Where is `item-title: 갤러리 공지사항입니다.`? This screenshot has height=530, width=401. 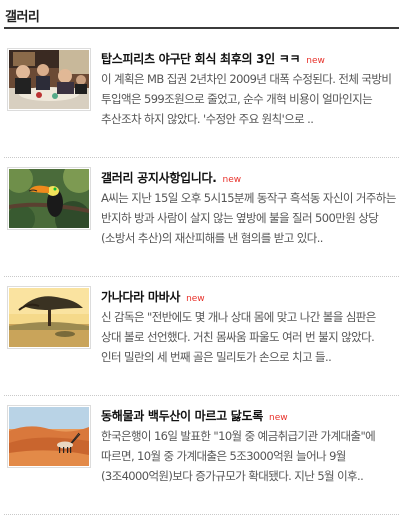 item-title: 갤러리 공지사항입니다. is located at coordinates (159, 178).